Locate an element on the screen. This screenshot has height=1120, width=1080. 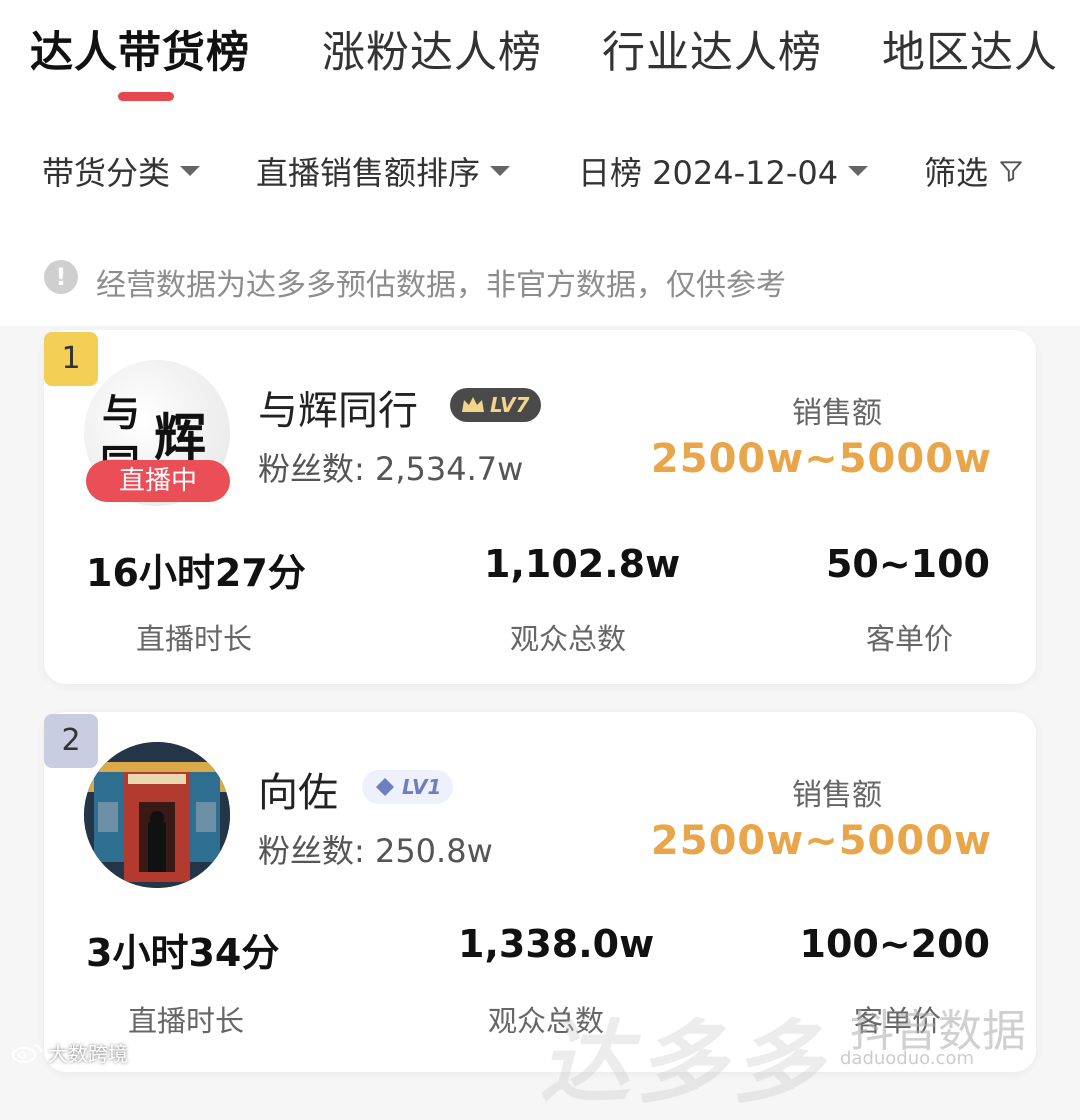
live-duration-value: 16小时27分 is located at coordinates (196, 573).